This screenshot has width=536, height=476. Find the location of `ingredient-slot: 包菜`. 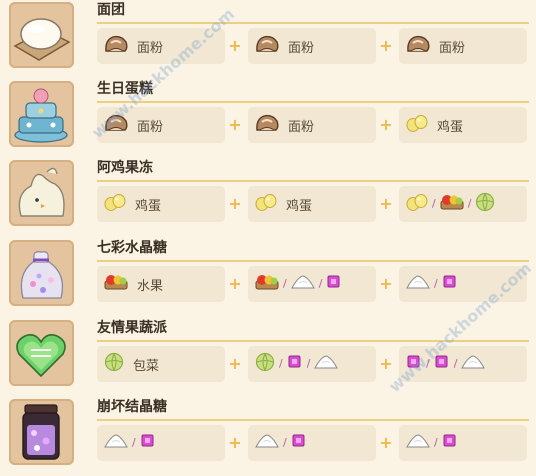

ingredient-slot: 包菜 is located at coordinates (161, 364).